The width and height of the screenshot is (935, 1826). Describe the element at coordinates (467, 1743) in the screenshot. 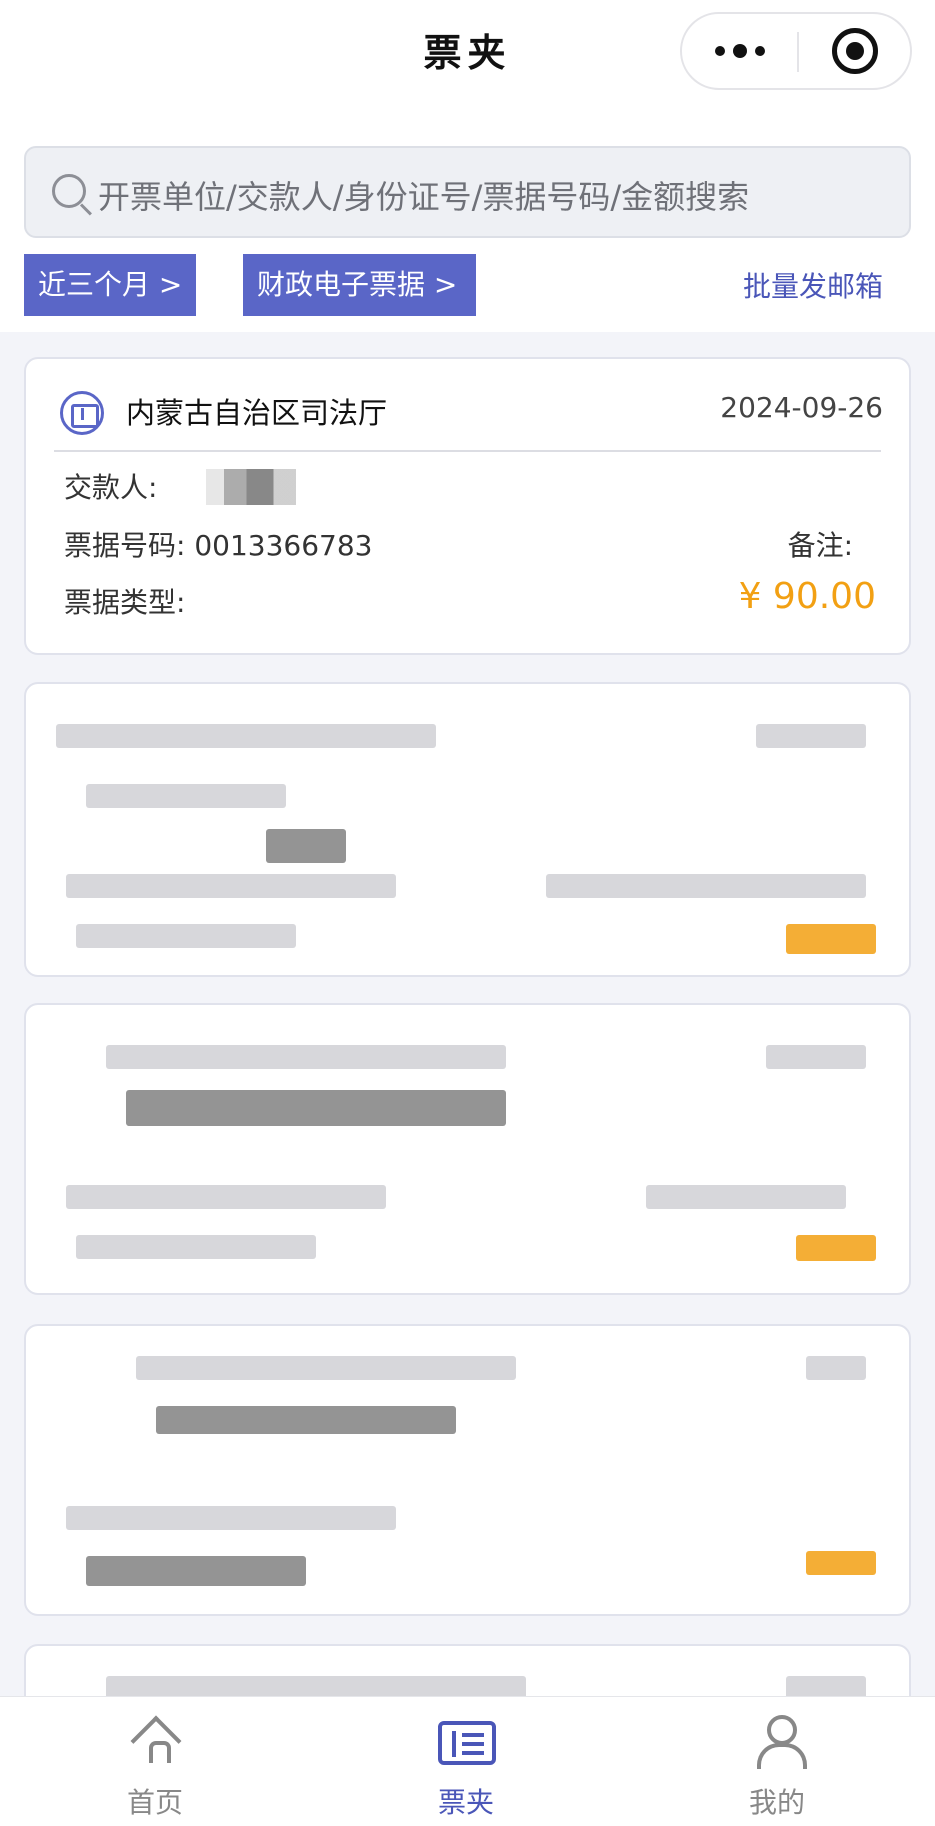

I see `ticket-folder-icon` at that location.